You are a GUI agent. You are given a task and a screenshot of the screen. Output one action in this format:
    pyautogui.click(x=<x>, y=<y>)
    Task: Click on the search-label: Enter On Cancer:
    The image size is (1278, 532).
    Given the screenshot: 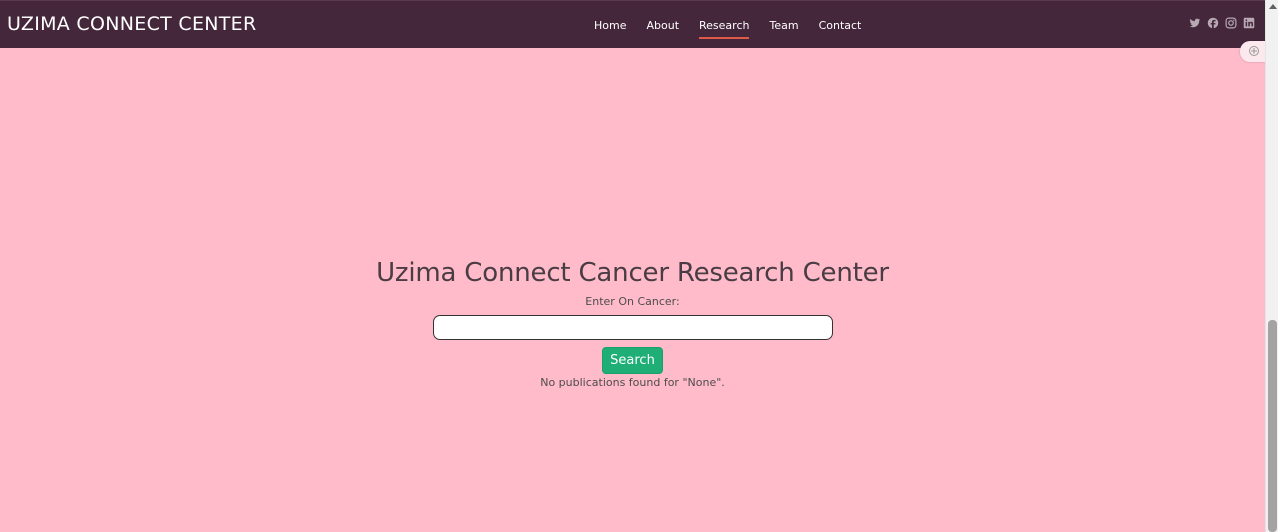 What is the action you would take?
    pyautogui.click(x=632, y=301)
    